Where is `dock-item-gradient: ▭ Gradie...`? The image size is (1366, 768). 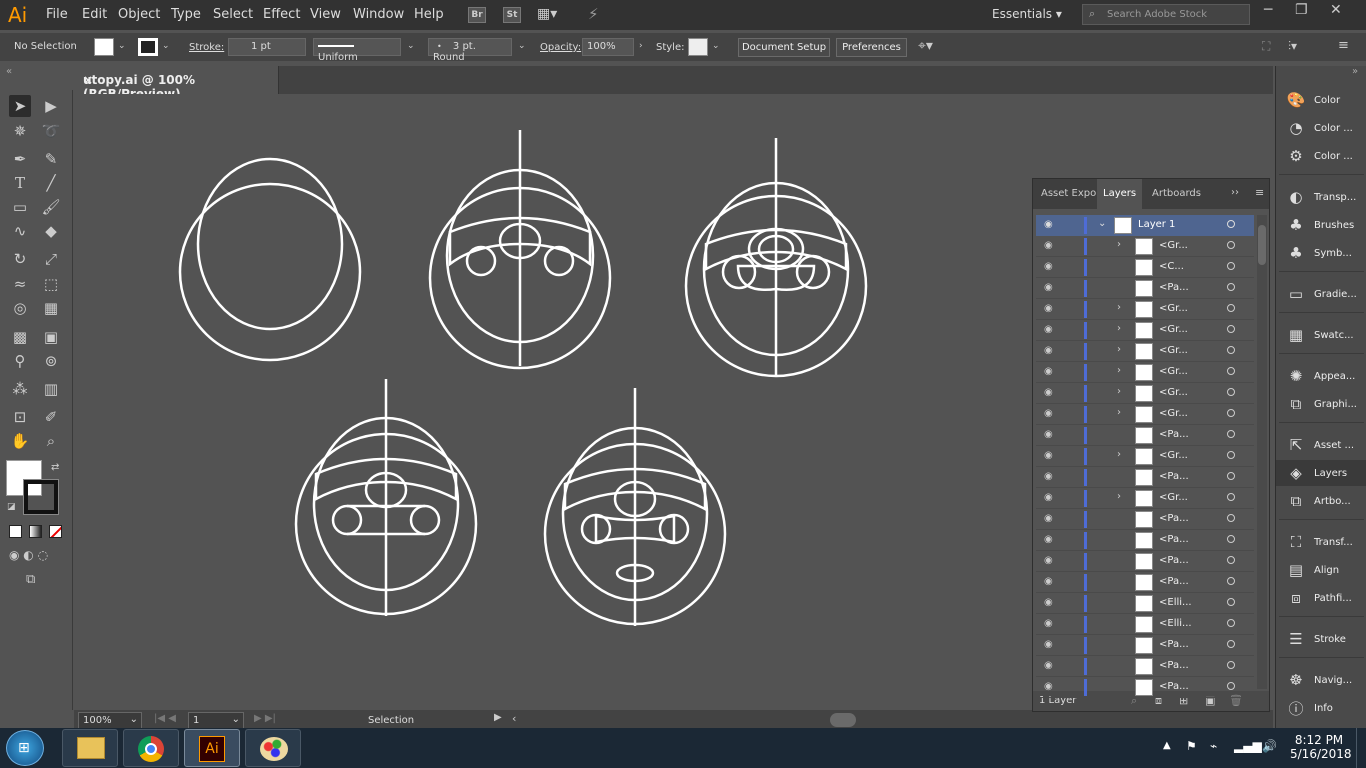
dock-item-gradient: ▭ Gradie... is located at coordinates (1321, 294).